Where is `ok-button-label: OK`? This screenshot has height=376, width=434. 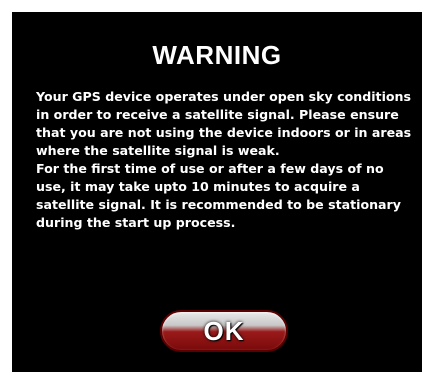
ok-button-label: OK is located at coordinates (224, 330).